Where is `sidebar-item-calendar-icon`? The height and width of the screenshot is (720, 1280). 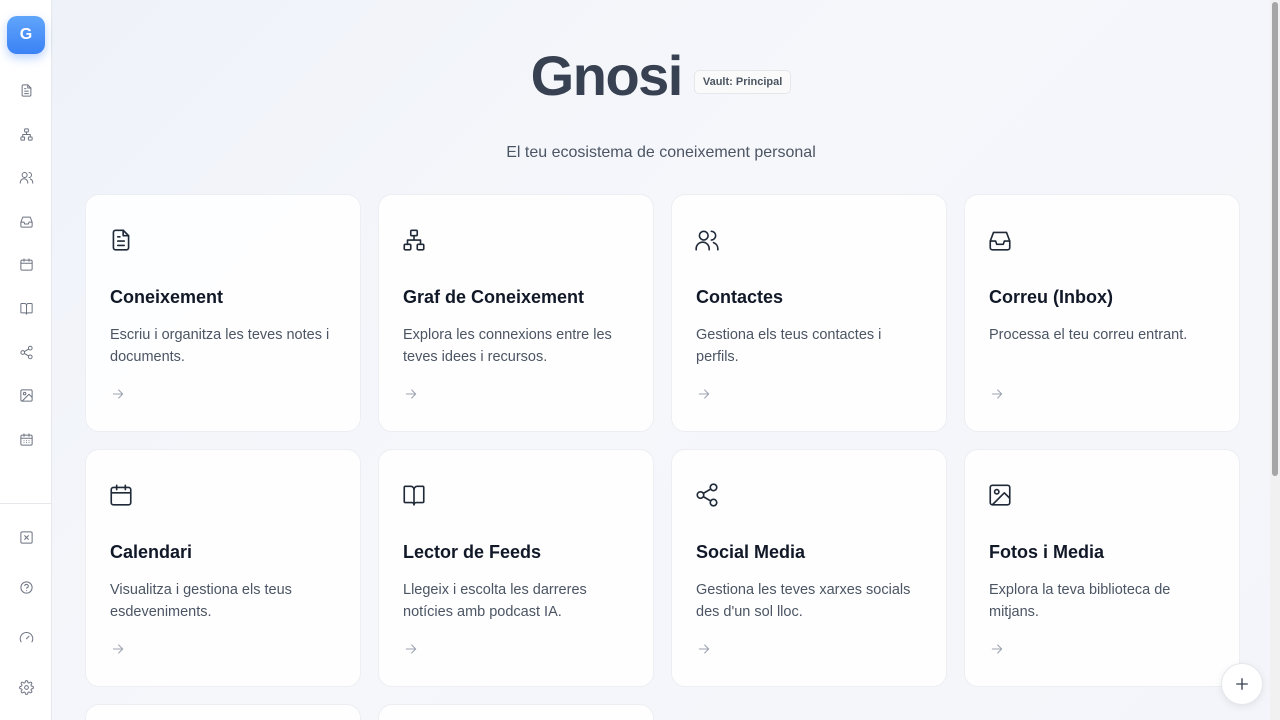
sidebar-item-calendar-icon is located at coordinates (26, 264).